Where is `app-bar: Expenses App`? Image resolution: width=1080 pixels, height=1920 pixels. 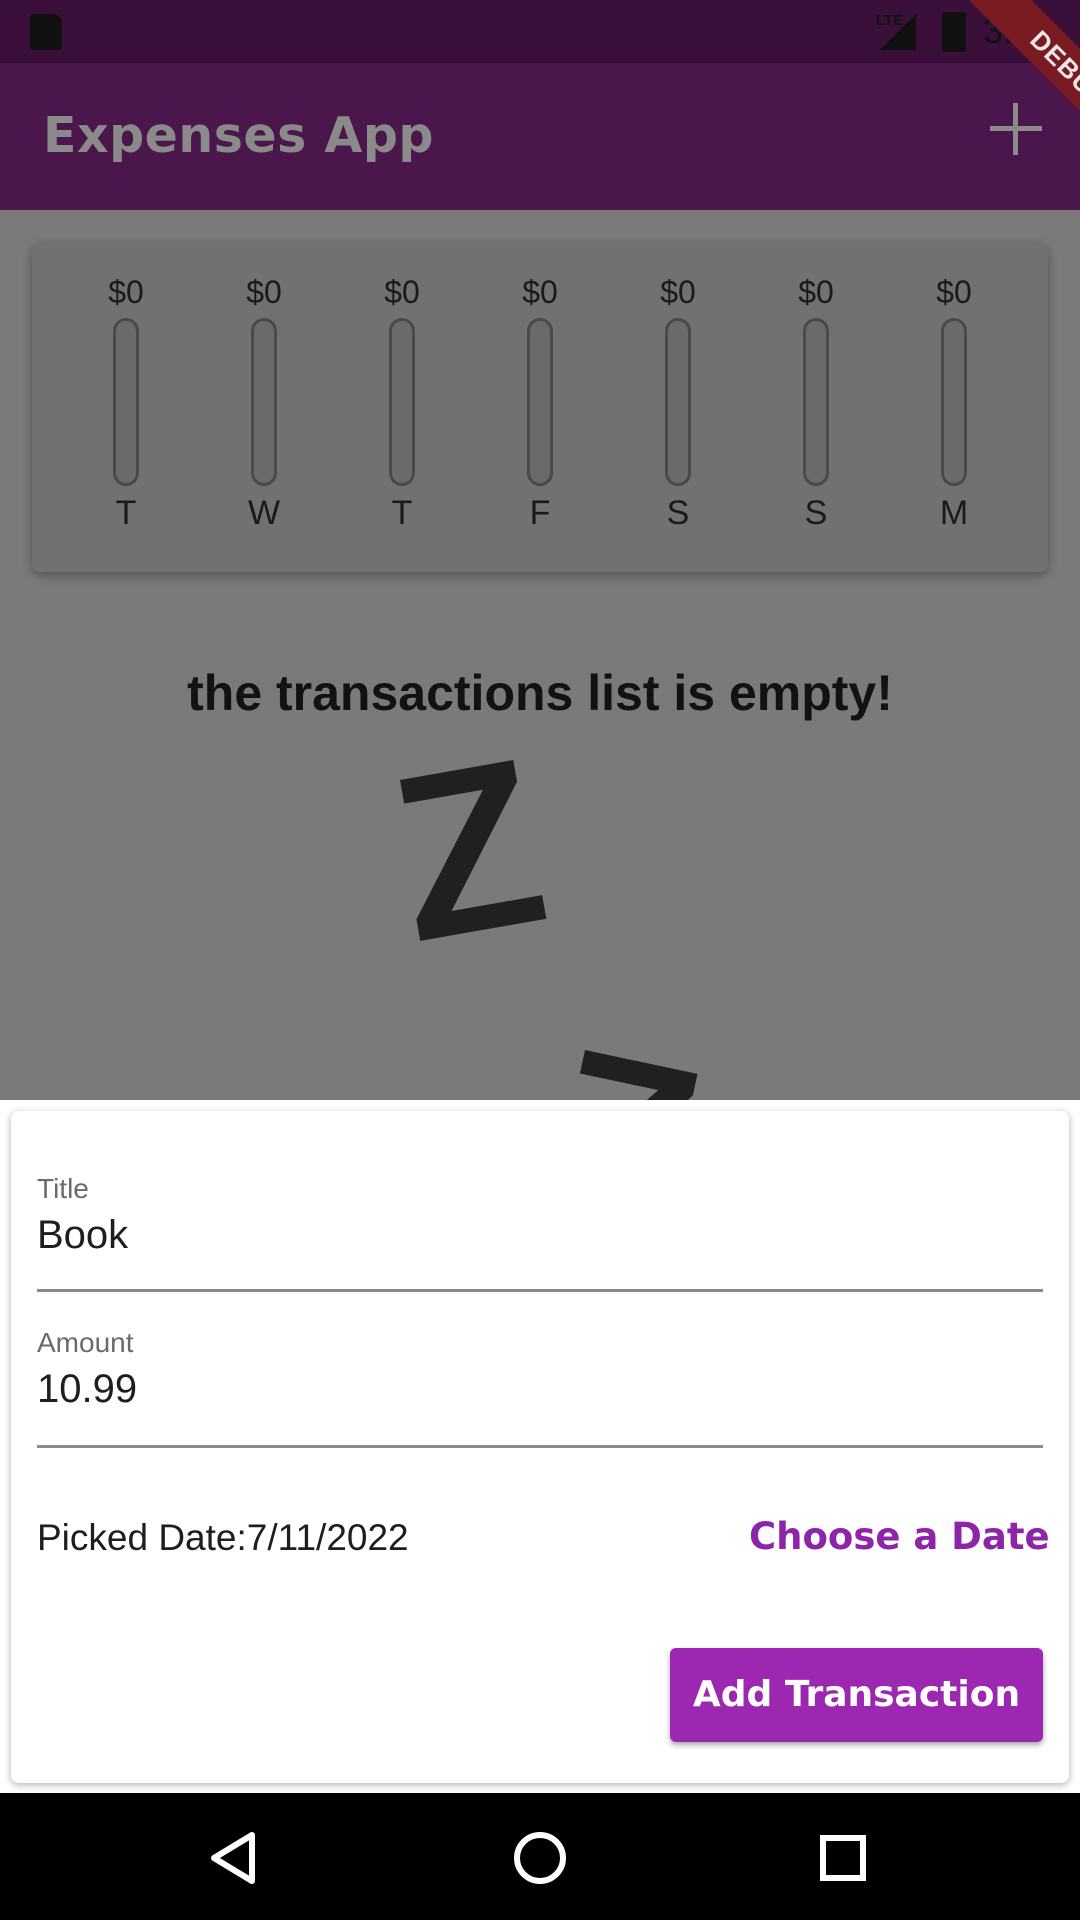 app-bar: Expenses App is located at coordinates (540, 136).